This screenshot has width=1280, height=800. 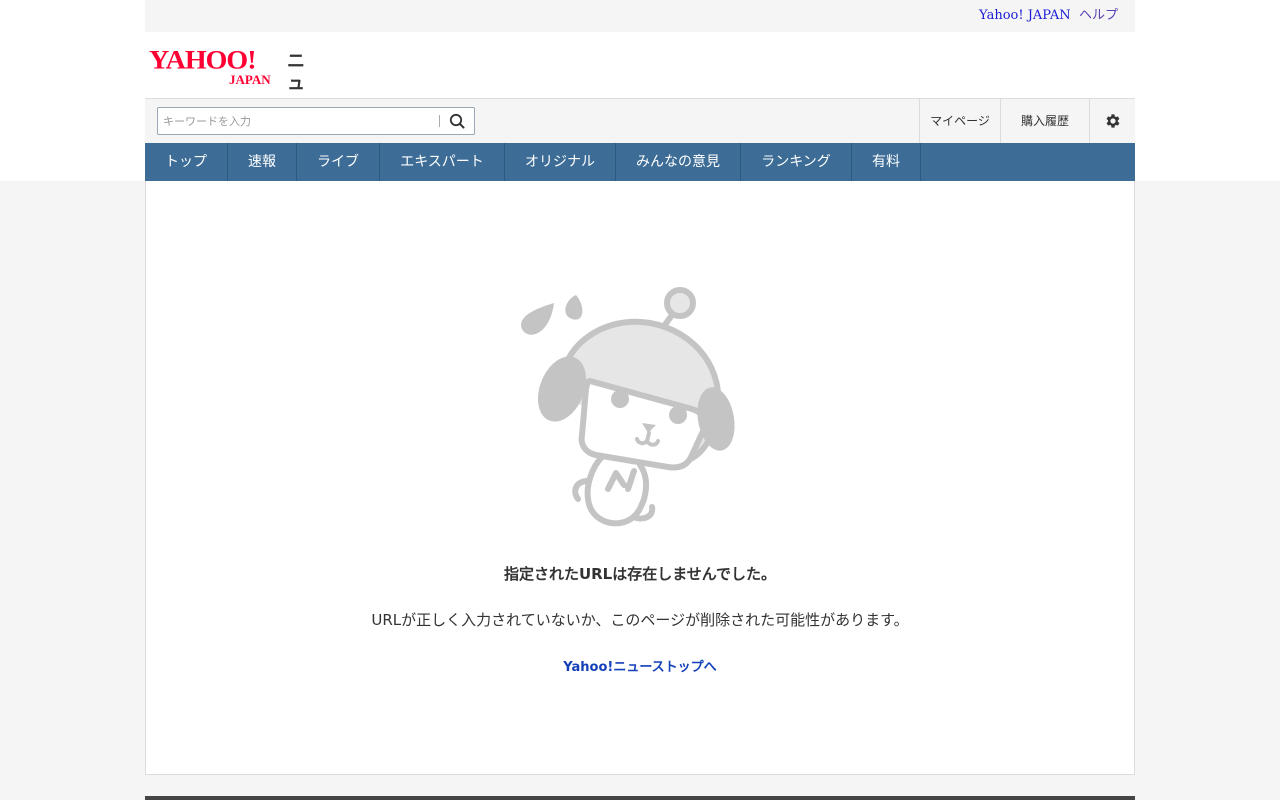 What do you see at coordinates (560, 162) in the screenshot?
I see `nav-item-original: オリジナル` at bounding box center [560, 162].